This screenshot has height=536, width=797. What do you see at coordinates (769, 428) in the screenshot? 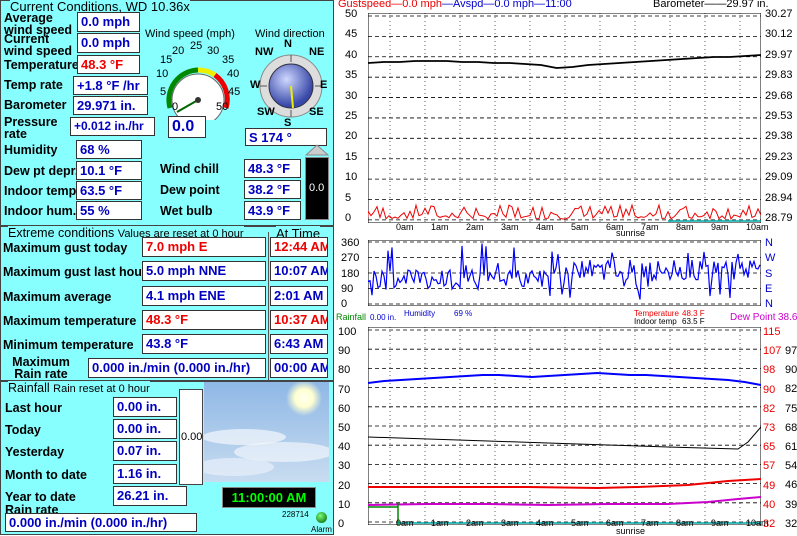
I see `bottom-right1-tick-5: 73` at bounding box center [769, 428].